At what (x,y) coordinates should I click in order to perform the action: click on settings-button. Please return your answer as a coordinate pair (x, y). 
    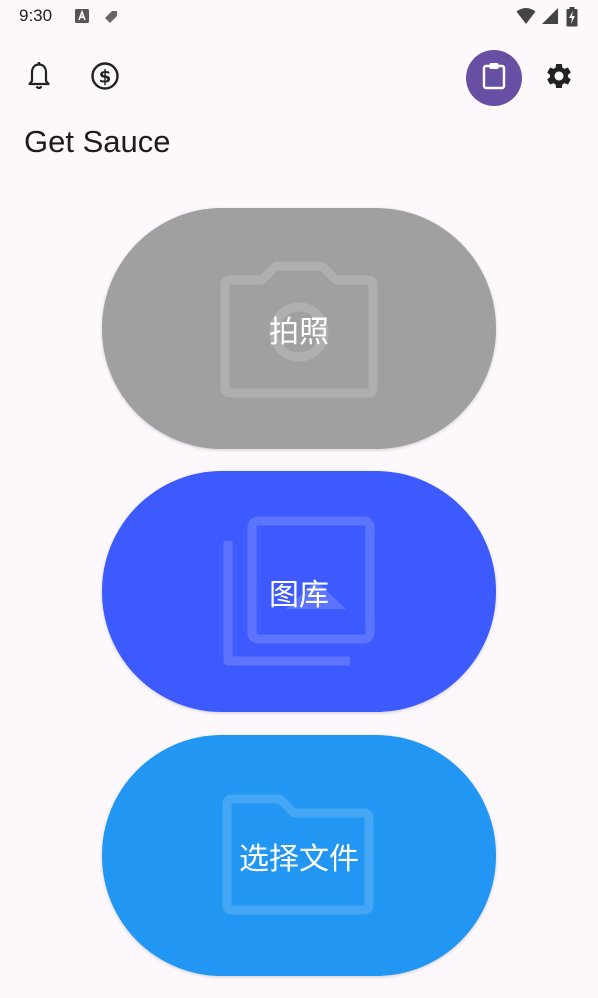
    Looking at the image, I should click on (559, 78).